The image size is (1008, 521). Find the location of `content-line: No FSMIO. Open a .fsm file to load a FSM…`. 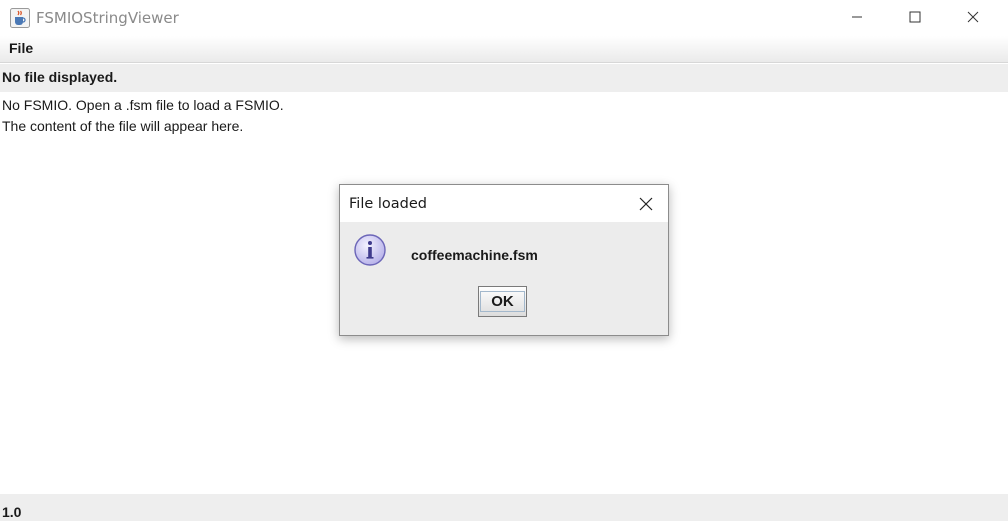

content-line: No FSMIO. Open a .fsm file to load a FSM… is located at coordinates (143, 105).